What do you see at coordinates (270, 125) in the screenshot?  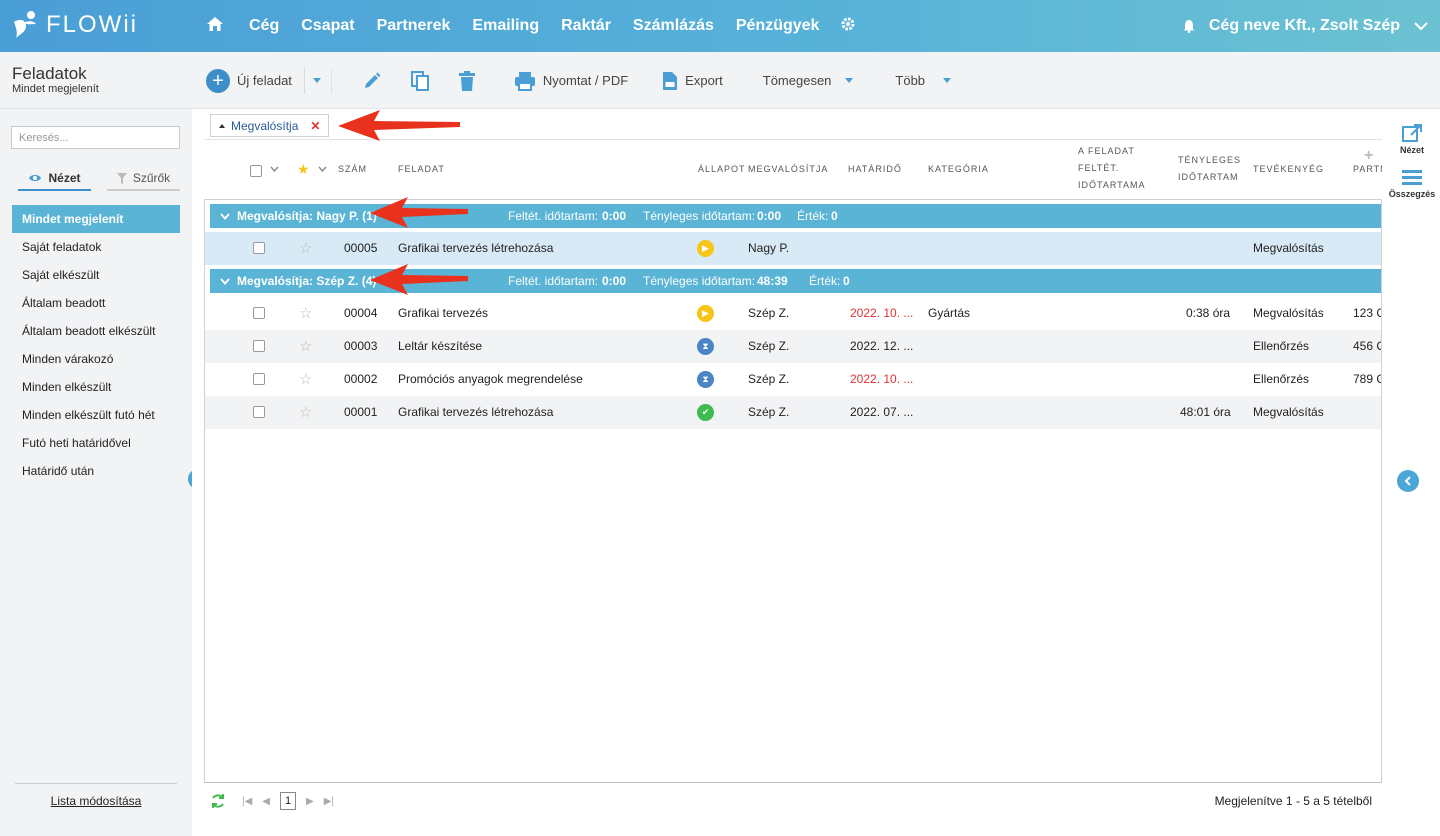 I see `group-by-chip: Megvalósítja ✕` at bounding box center [270, 125].